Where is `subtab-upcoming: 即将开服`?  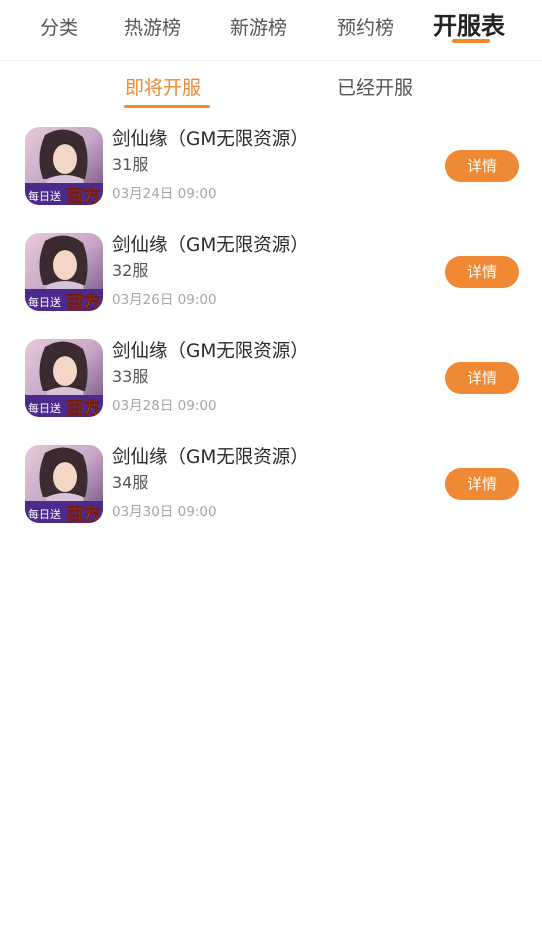 subtab-upcoming: 即将开服 is located at coordinates (163, 88).